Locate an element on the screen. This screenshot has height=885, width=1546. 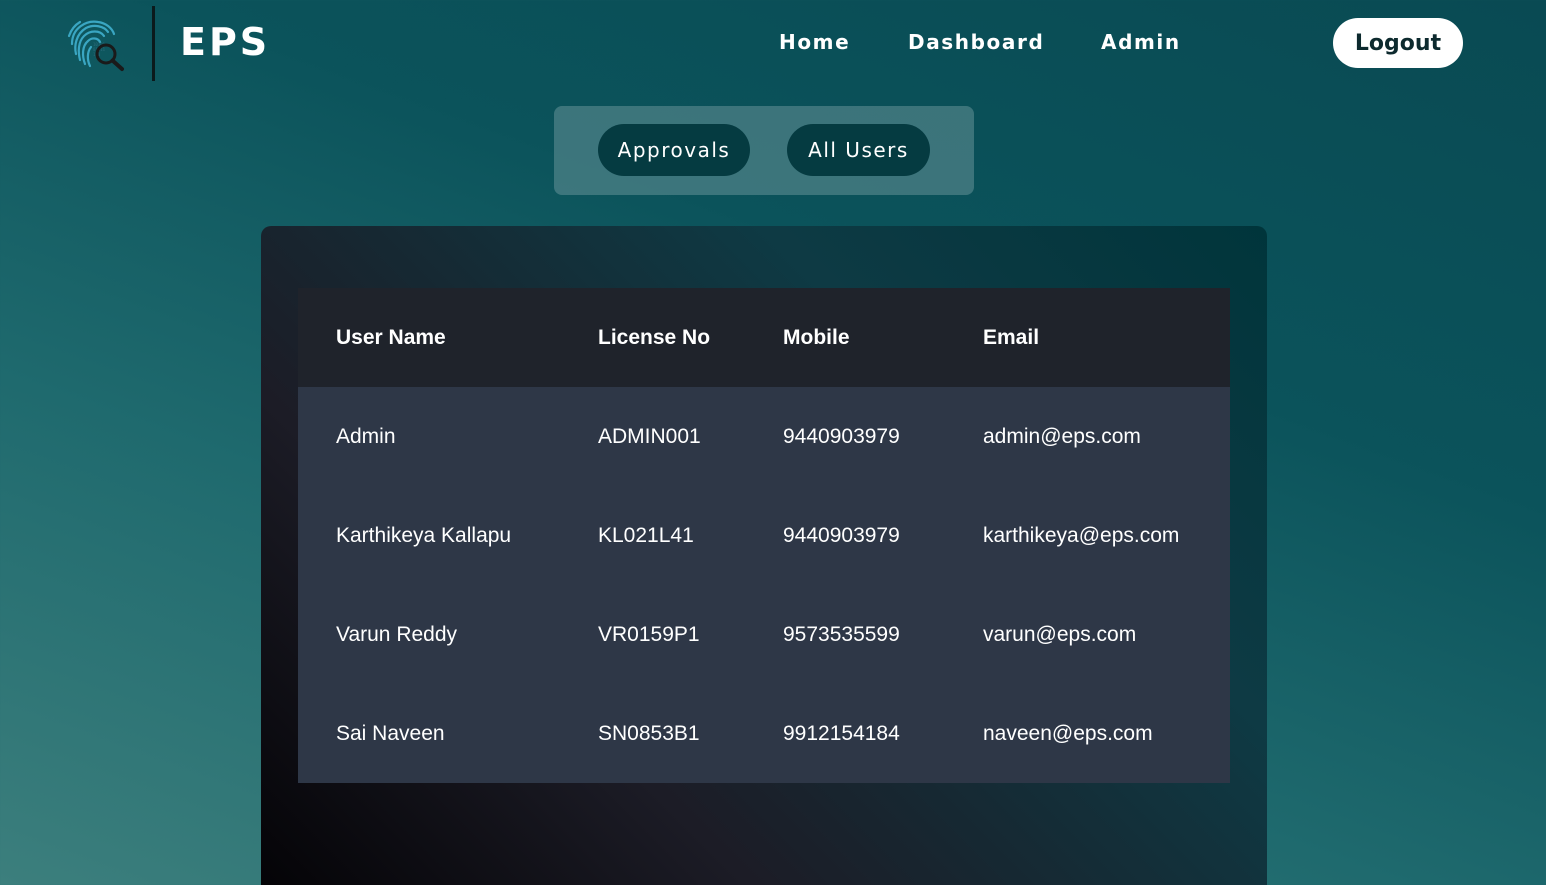
column-header-license-no: License No is located at coordinates (690, 337).